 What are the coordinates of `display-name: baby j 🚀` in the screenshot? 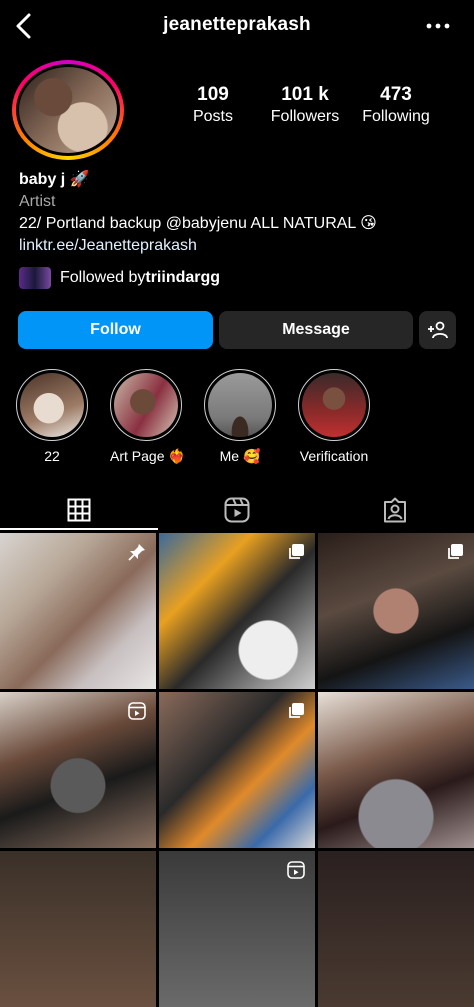 It's located at (54, 179).